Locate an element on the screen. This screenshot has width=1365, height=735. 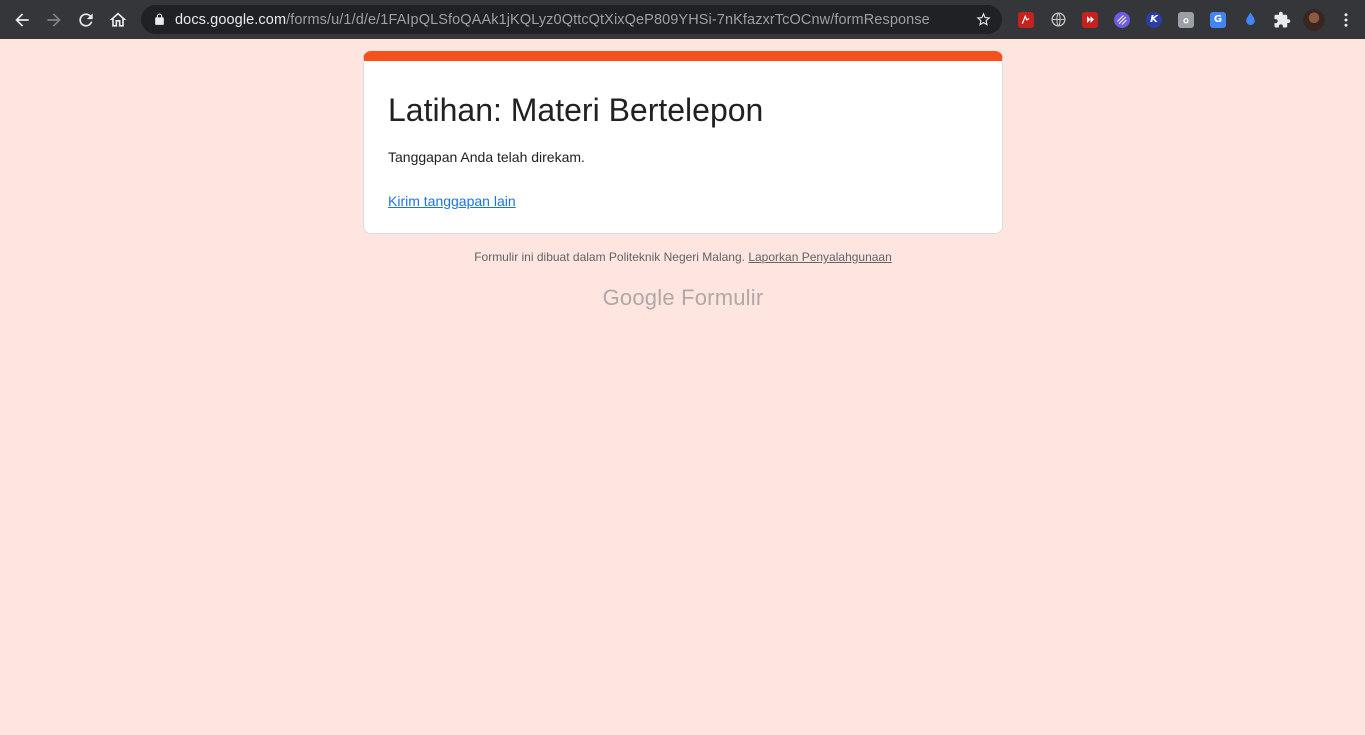
reload-button is located at coordinates (86, 20).